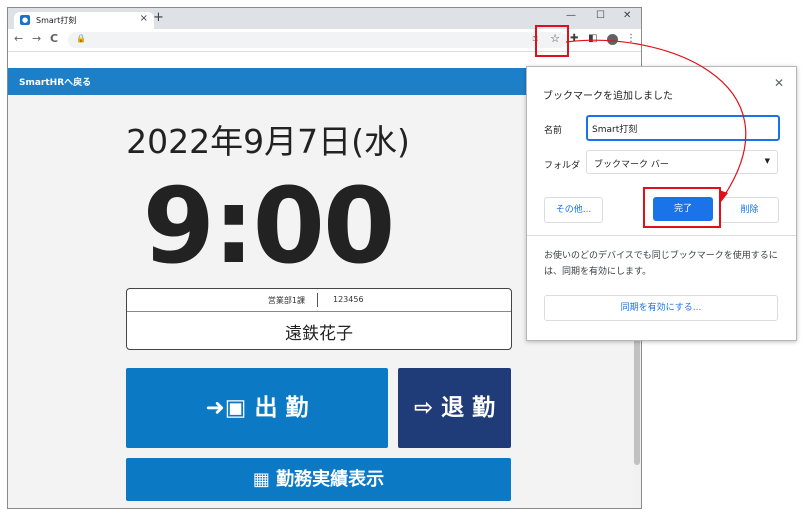  Describe the element at coordinates (55, 81) in the screenshot. I see `back-to-smarthr-link: SmartHRへ戻る` at that location.